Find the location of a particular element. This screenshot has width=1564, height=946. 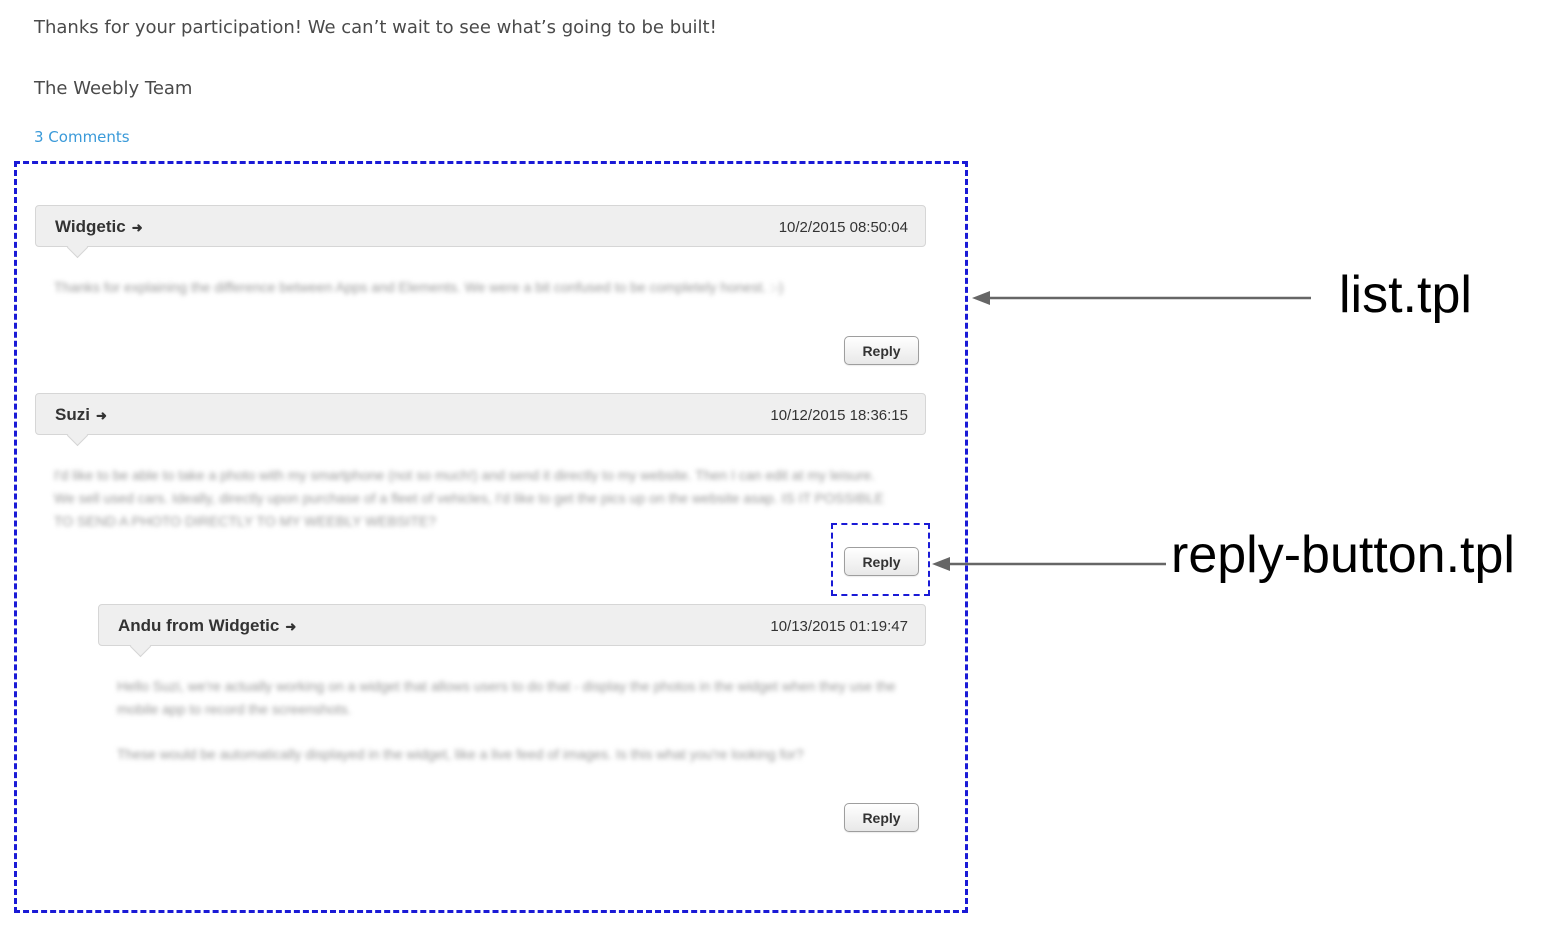

signature-text: The Weebly Team is located at coordinates (113, 88).